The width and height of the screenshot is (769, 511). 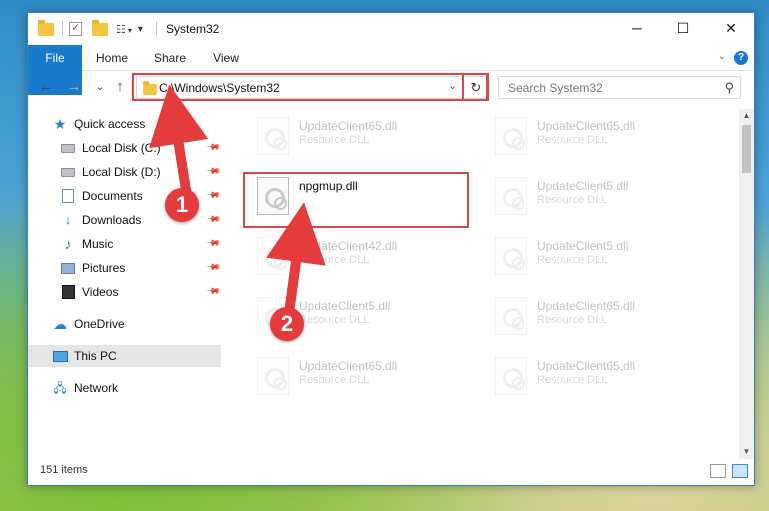 I want to click on tab-home: Home, so click(x=112, y=58).